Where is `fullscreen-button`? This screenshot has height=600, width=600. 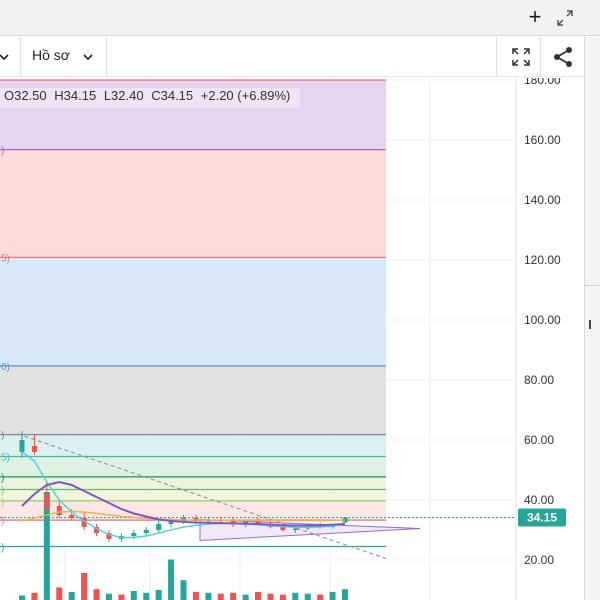 fullscreen-button is located at coordinates (521, 57).